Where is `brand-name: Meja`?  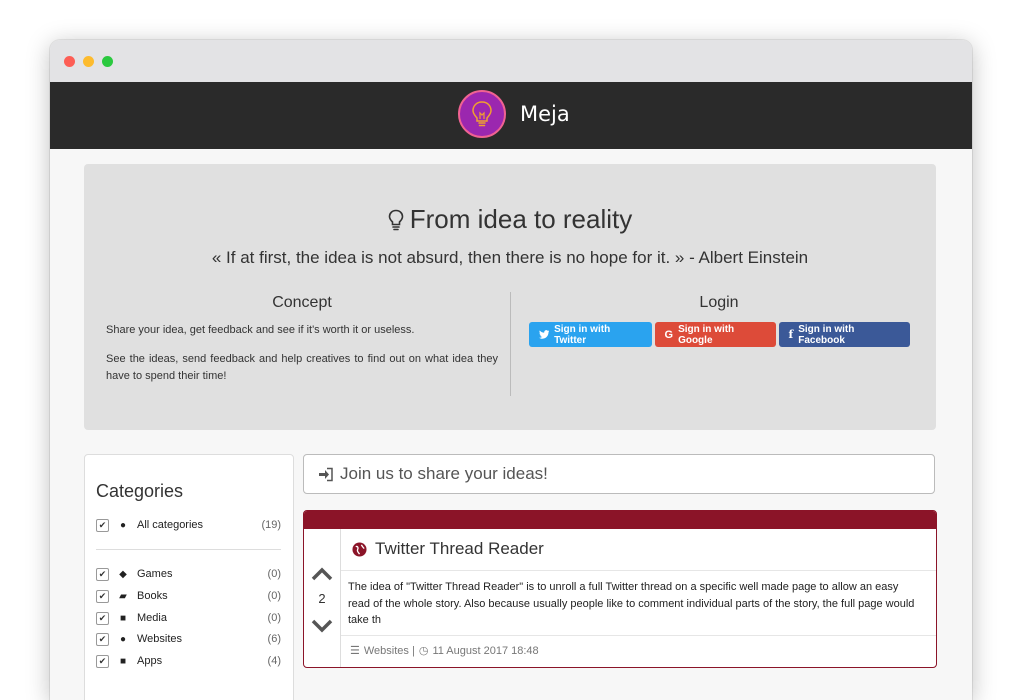 brand-name: Meja is located at coordinates (545, 114).